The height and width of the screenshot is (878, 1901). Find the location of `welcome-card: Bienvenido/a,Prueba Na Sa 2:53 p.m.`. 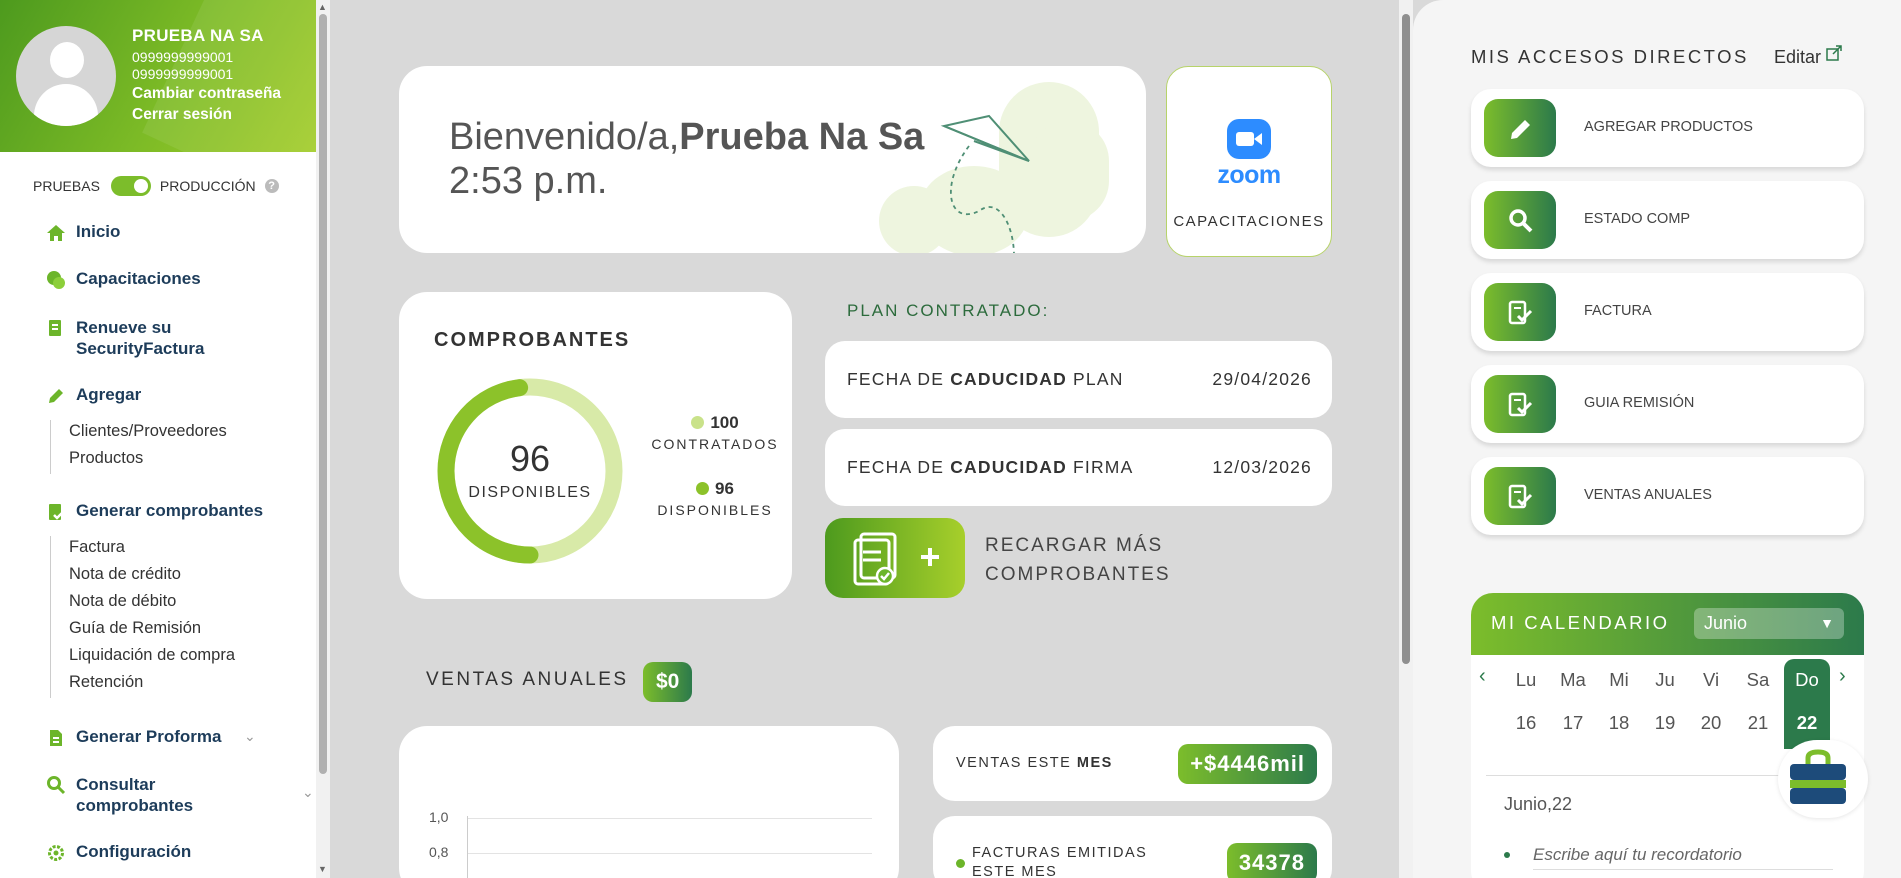

welcome-card: Bienvenido/a,Prueba Na Sa 2:53 p.m. is located at coordinates (772, 159).